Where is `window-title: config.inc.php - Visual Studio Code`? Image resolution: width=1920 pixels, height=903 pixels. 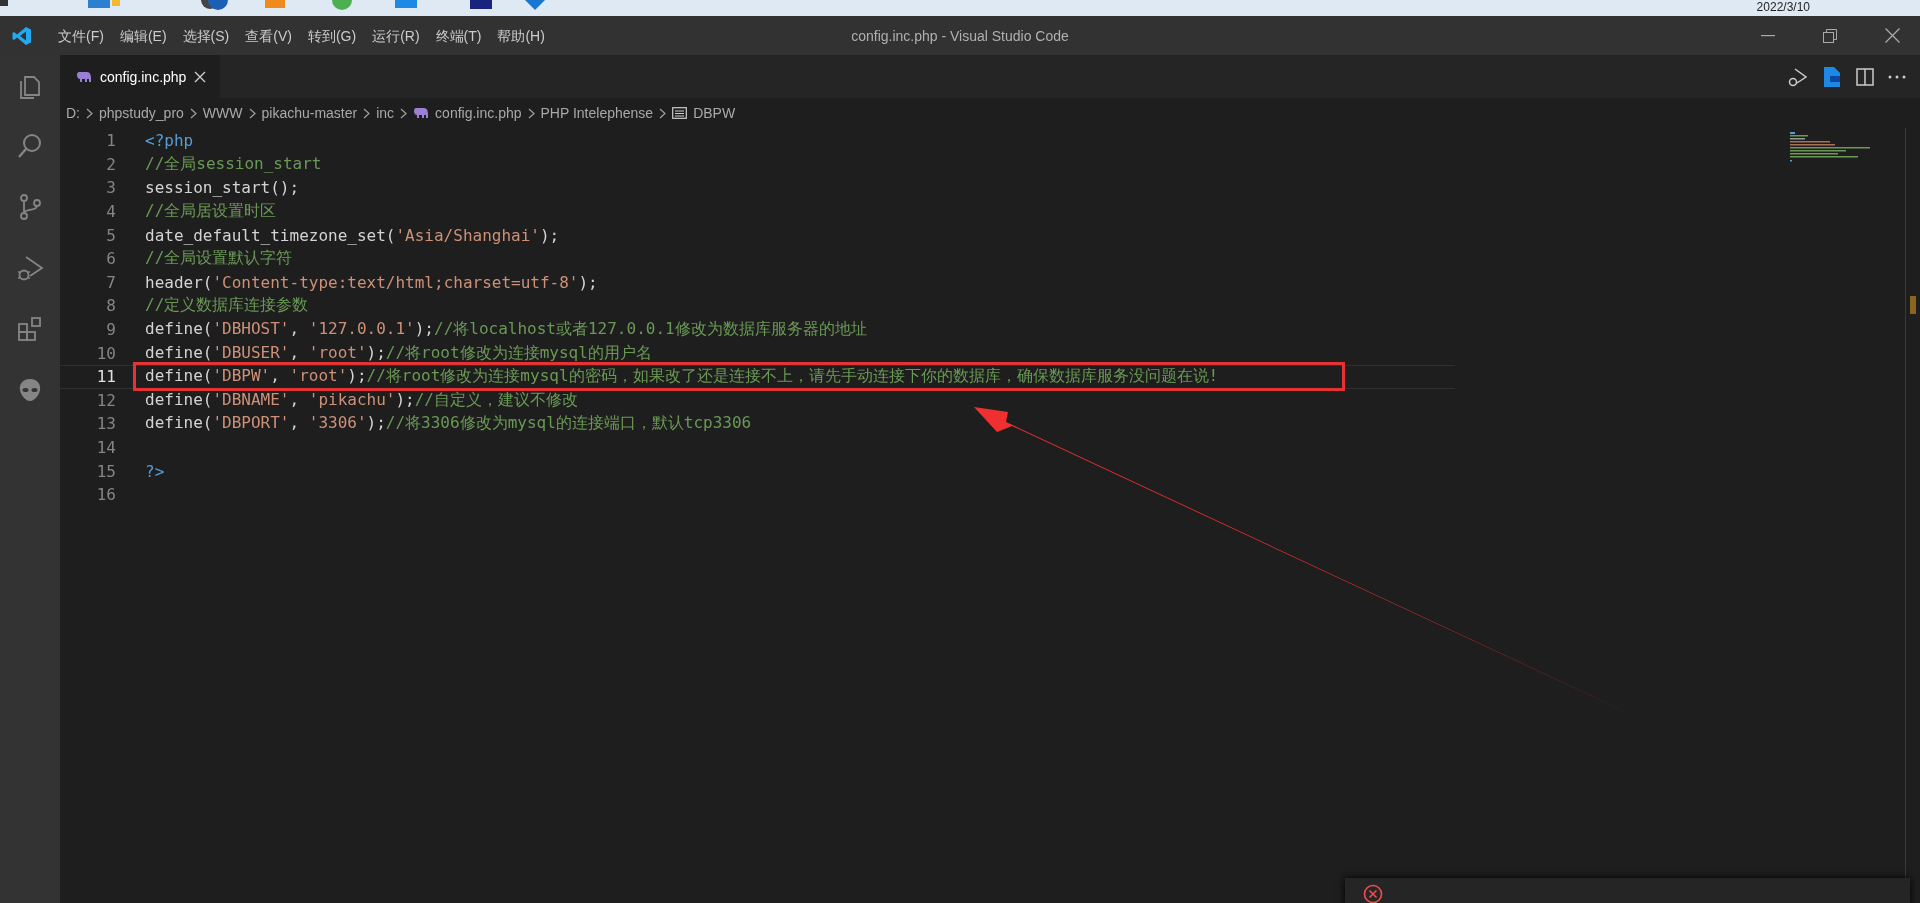
window-title: config.inc.php - Visual Studio Code is located at coordinates (960, 35).